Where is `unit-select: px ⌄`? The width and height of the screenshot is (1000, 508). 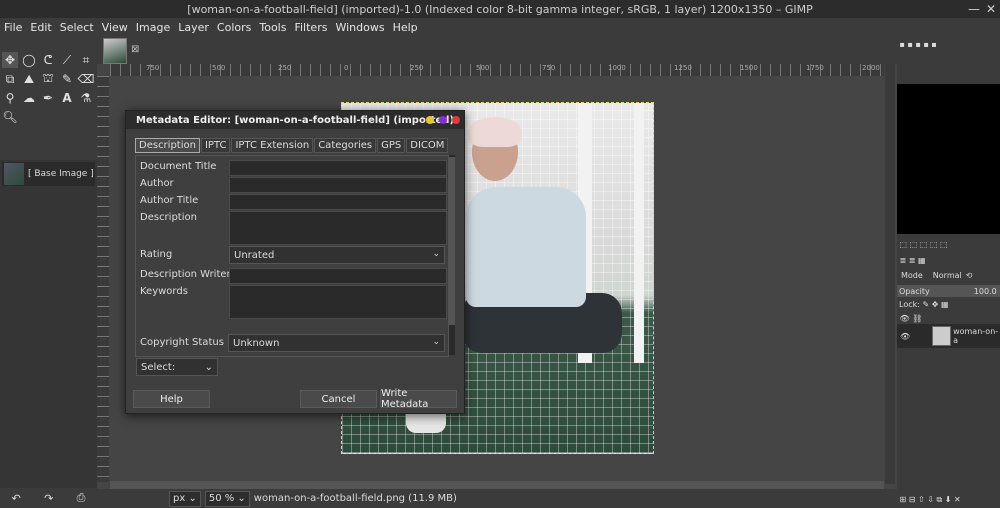
unit-select: px ⌄ is located at coordinates (185, 498).